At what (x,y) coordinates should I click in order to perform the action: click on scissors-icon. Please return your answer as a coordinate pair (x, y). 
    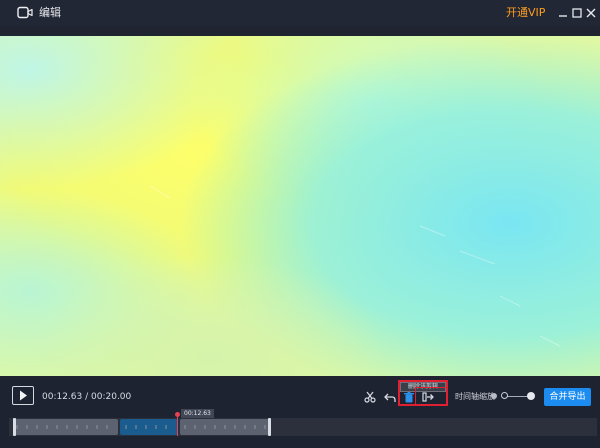
    Looking at the image, I should click on (370, 397).